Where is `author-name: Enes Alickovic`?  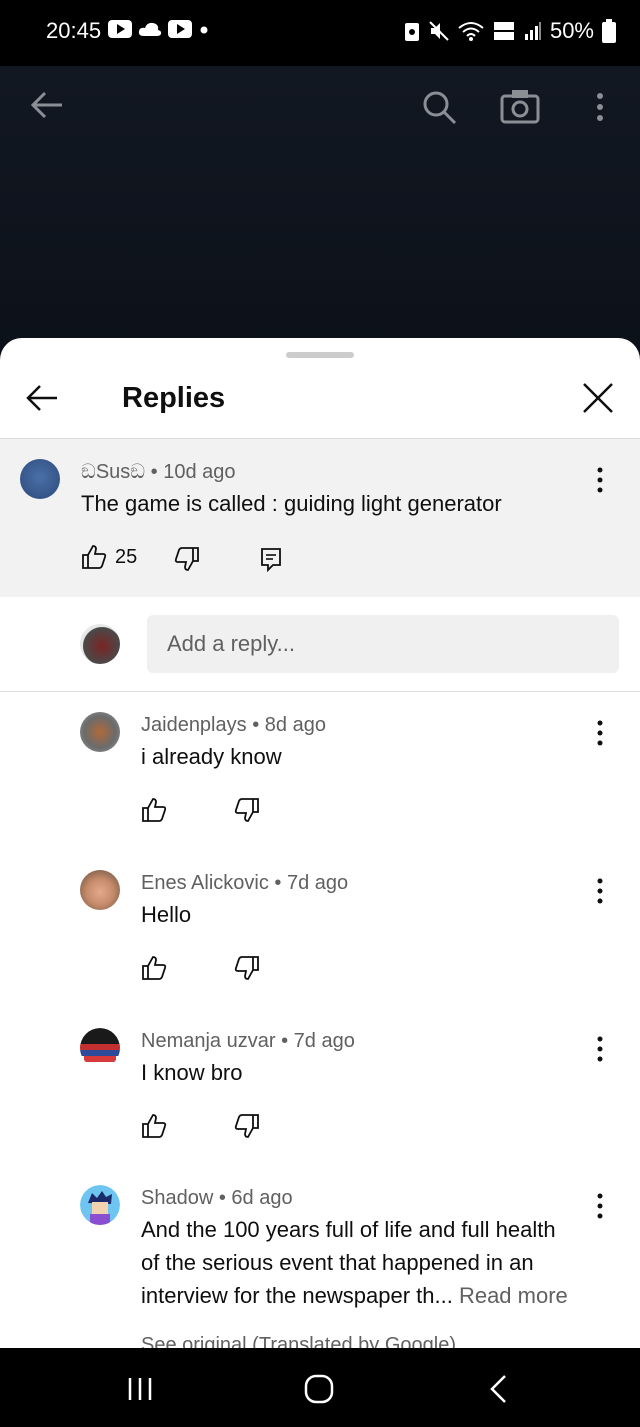 author-name: Enes Alickovic is located at coordinates (205, 883).